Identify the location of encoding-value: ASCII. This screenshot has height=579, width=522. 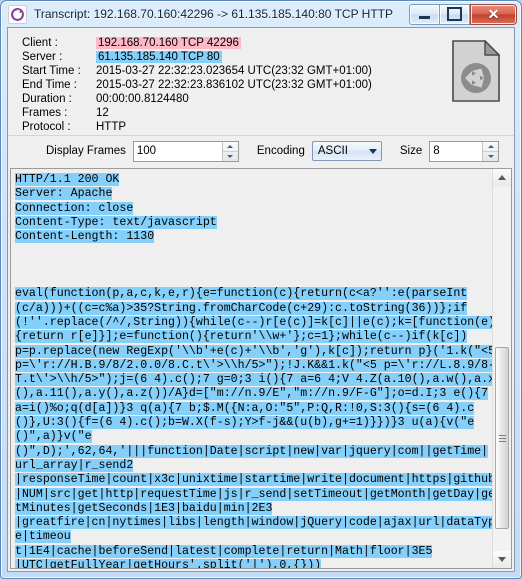
(332, 151).